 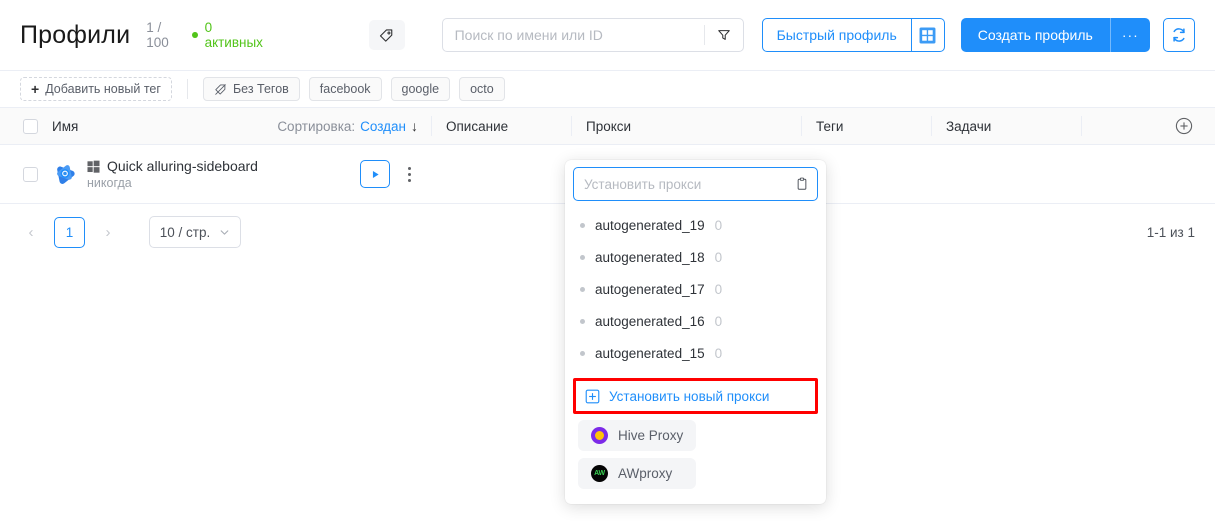 What do you see at coordinates (477, 126) in the screenshot?
I see `column-label-description: Описание` at bounding box center [477, 126].